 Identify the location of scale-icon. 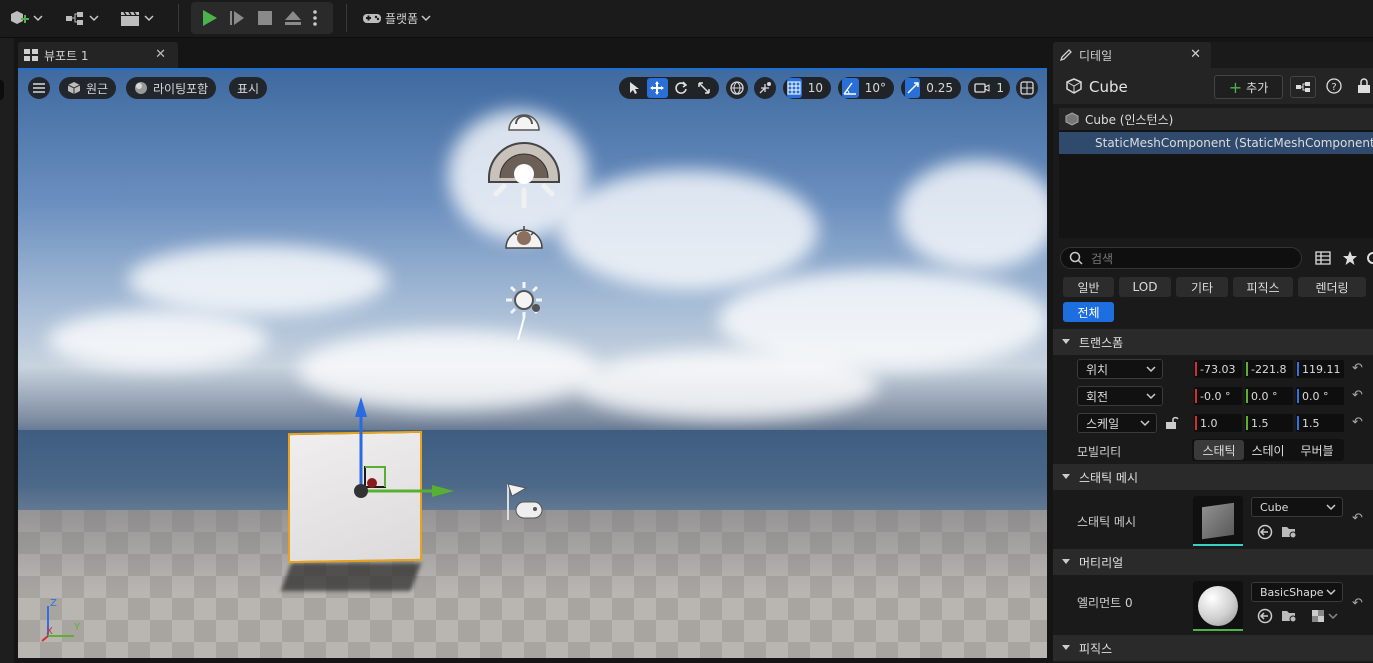
(704, 88).